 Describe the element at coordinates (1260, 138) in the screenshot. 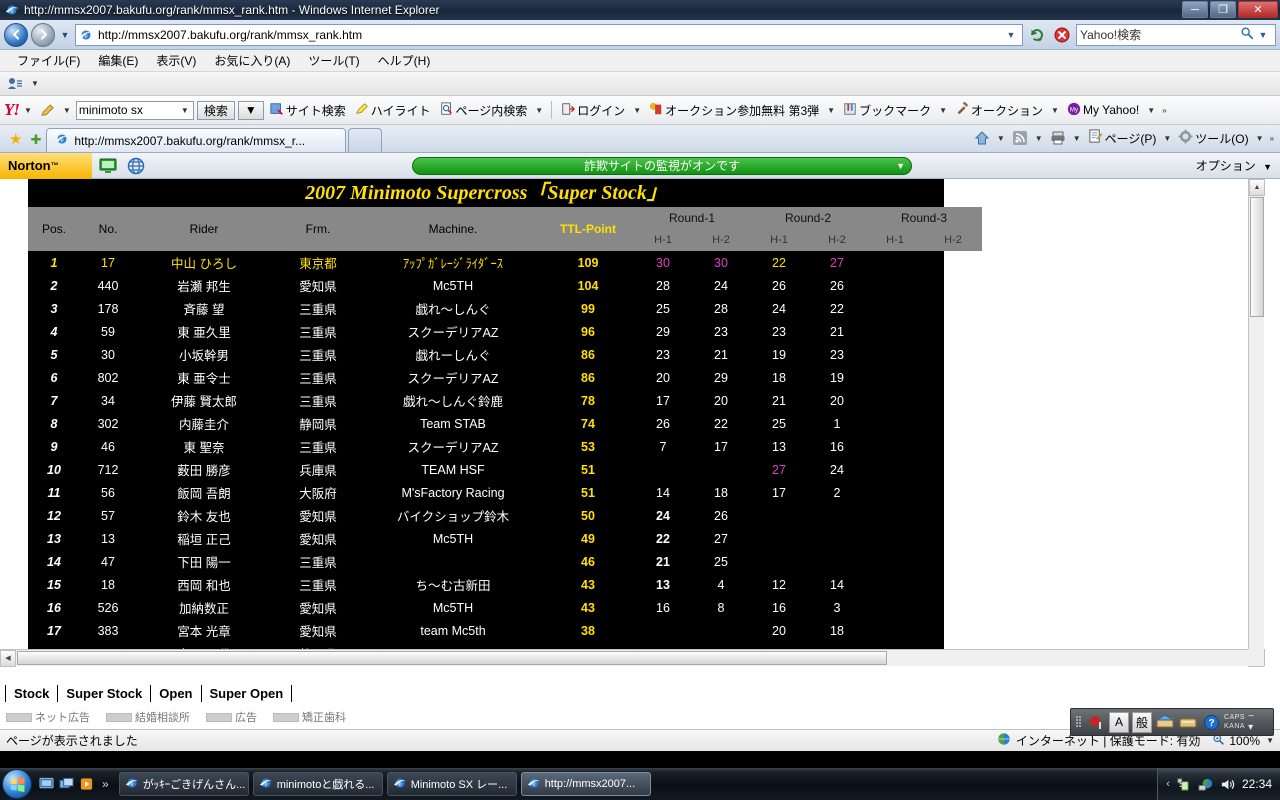

I see `tools-menu-caret: ▼` at that location.